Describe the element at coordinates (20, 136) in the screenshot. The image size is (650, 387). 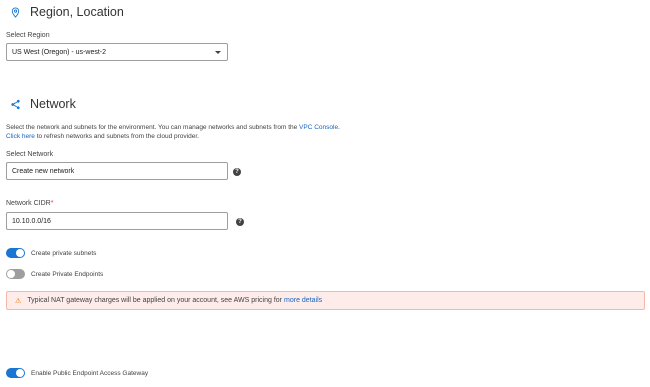
I see `click-here-link: Click here` at that location.